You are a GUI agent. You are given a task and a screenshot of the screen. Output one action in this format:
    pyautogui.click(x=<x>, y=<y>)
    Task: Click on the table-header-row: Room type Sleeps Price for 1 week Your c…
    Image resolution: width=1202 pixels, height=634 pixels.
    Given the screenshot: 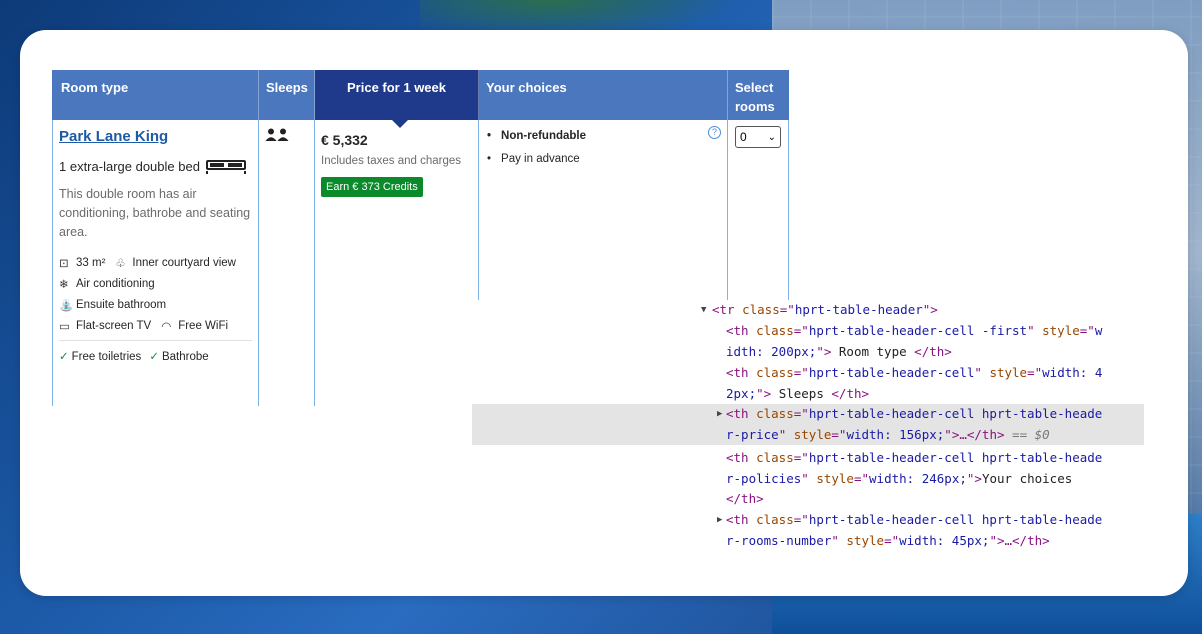 What is the action you would take?
    pyautogui.click(x=420, y=99)
    